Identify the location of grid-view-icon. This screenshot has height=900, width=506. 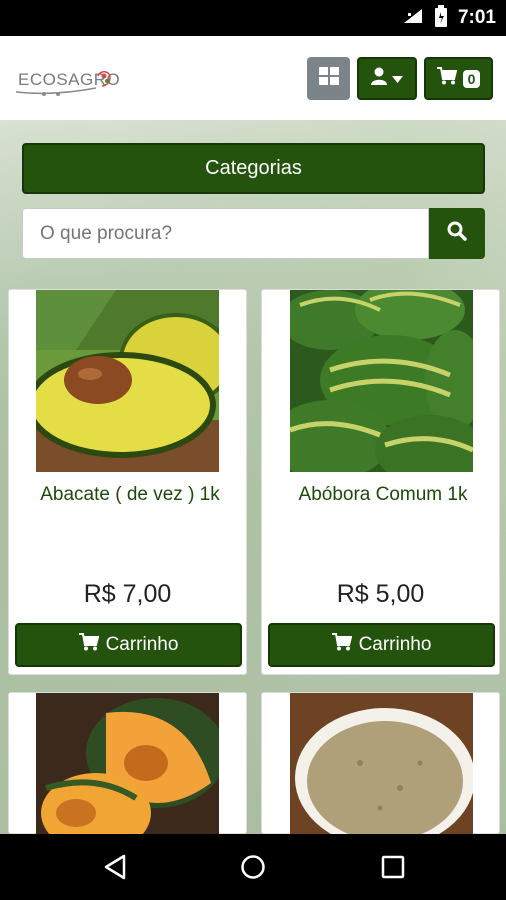
(328, 78).